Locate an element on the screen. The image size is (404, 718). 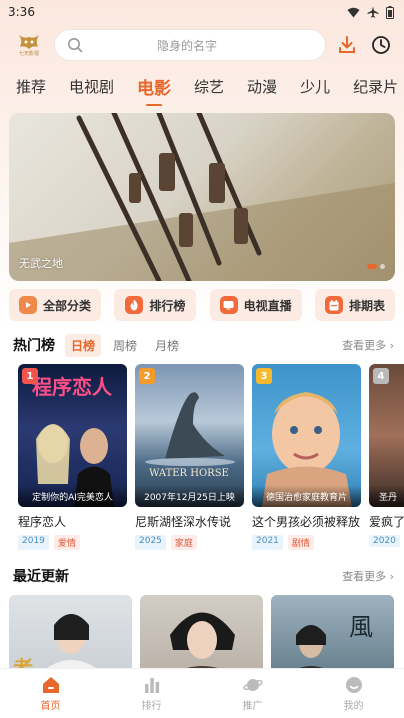
movie-card: 程序恋人 1 定制你的AI完美恋人 程序恋人 2019 爱情 is located at coordinates (72, 457).